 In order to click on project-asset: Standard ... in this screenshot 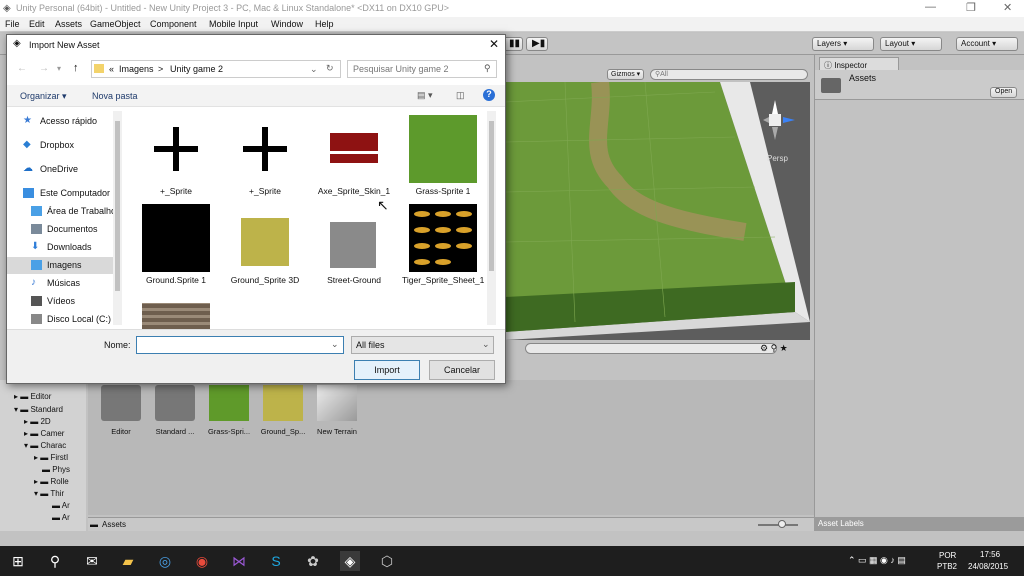, I will do `click(175, 410)`.